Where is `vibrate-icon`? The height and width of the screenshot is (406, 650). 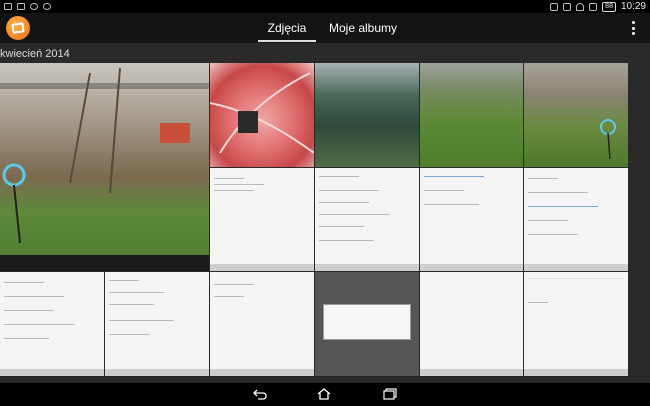 vibrate-icon is located at coordinates (567, 6).